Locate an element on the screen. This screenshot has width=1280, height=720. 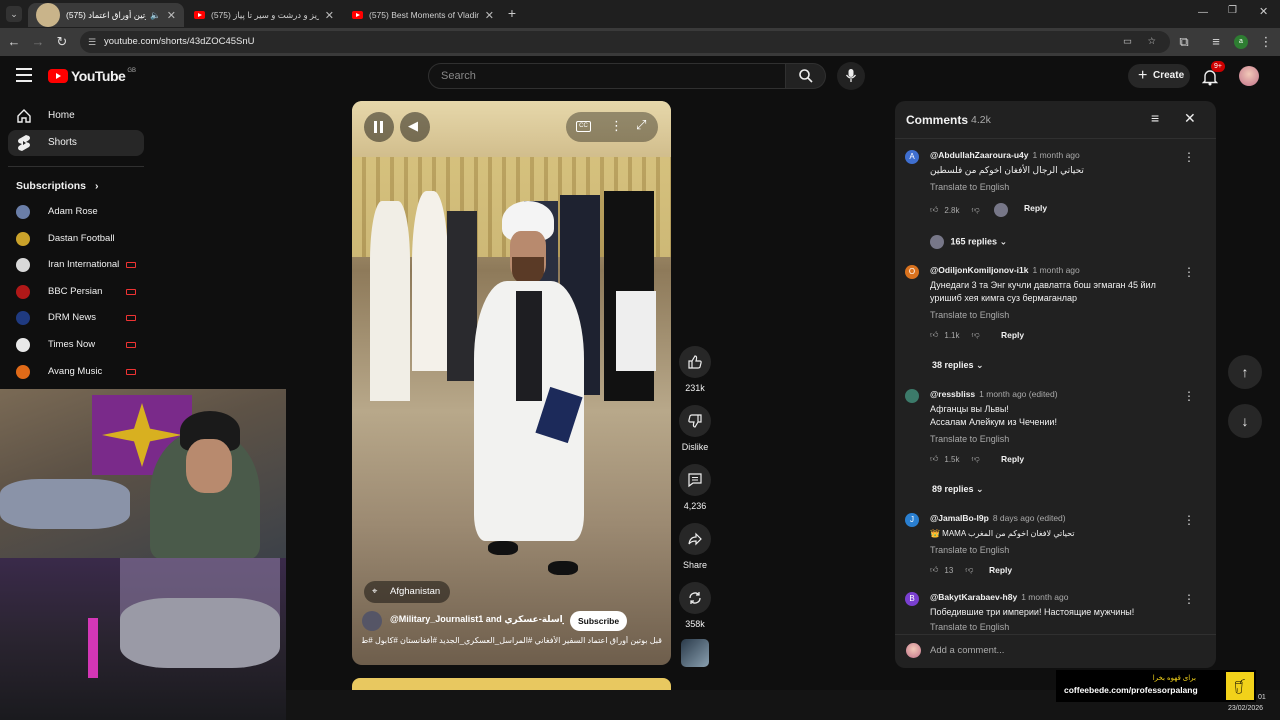
player-controls-group: CC ⋮ ⤢ is located at coordinates (612, 127).